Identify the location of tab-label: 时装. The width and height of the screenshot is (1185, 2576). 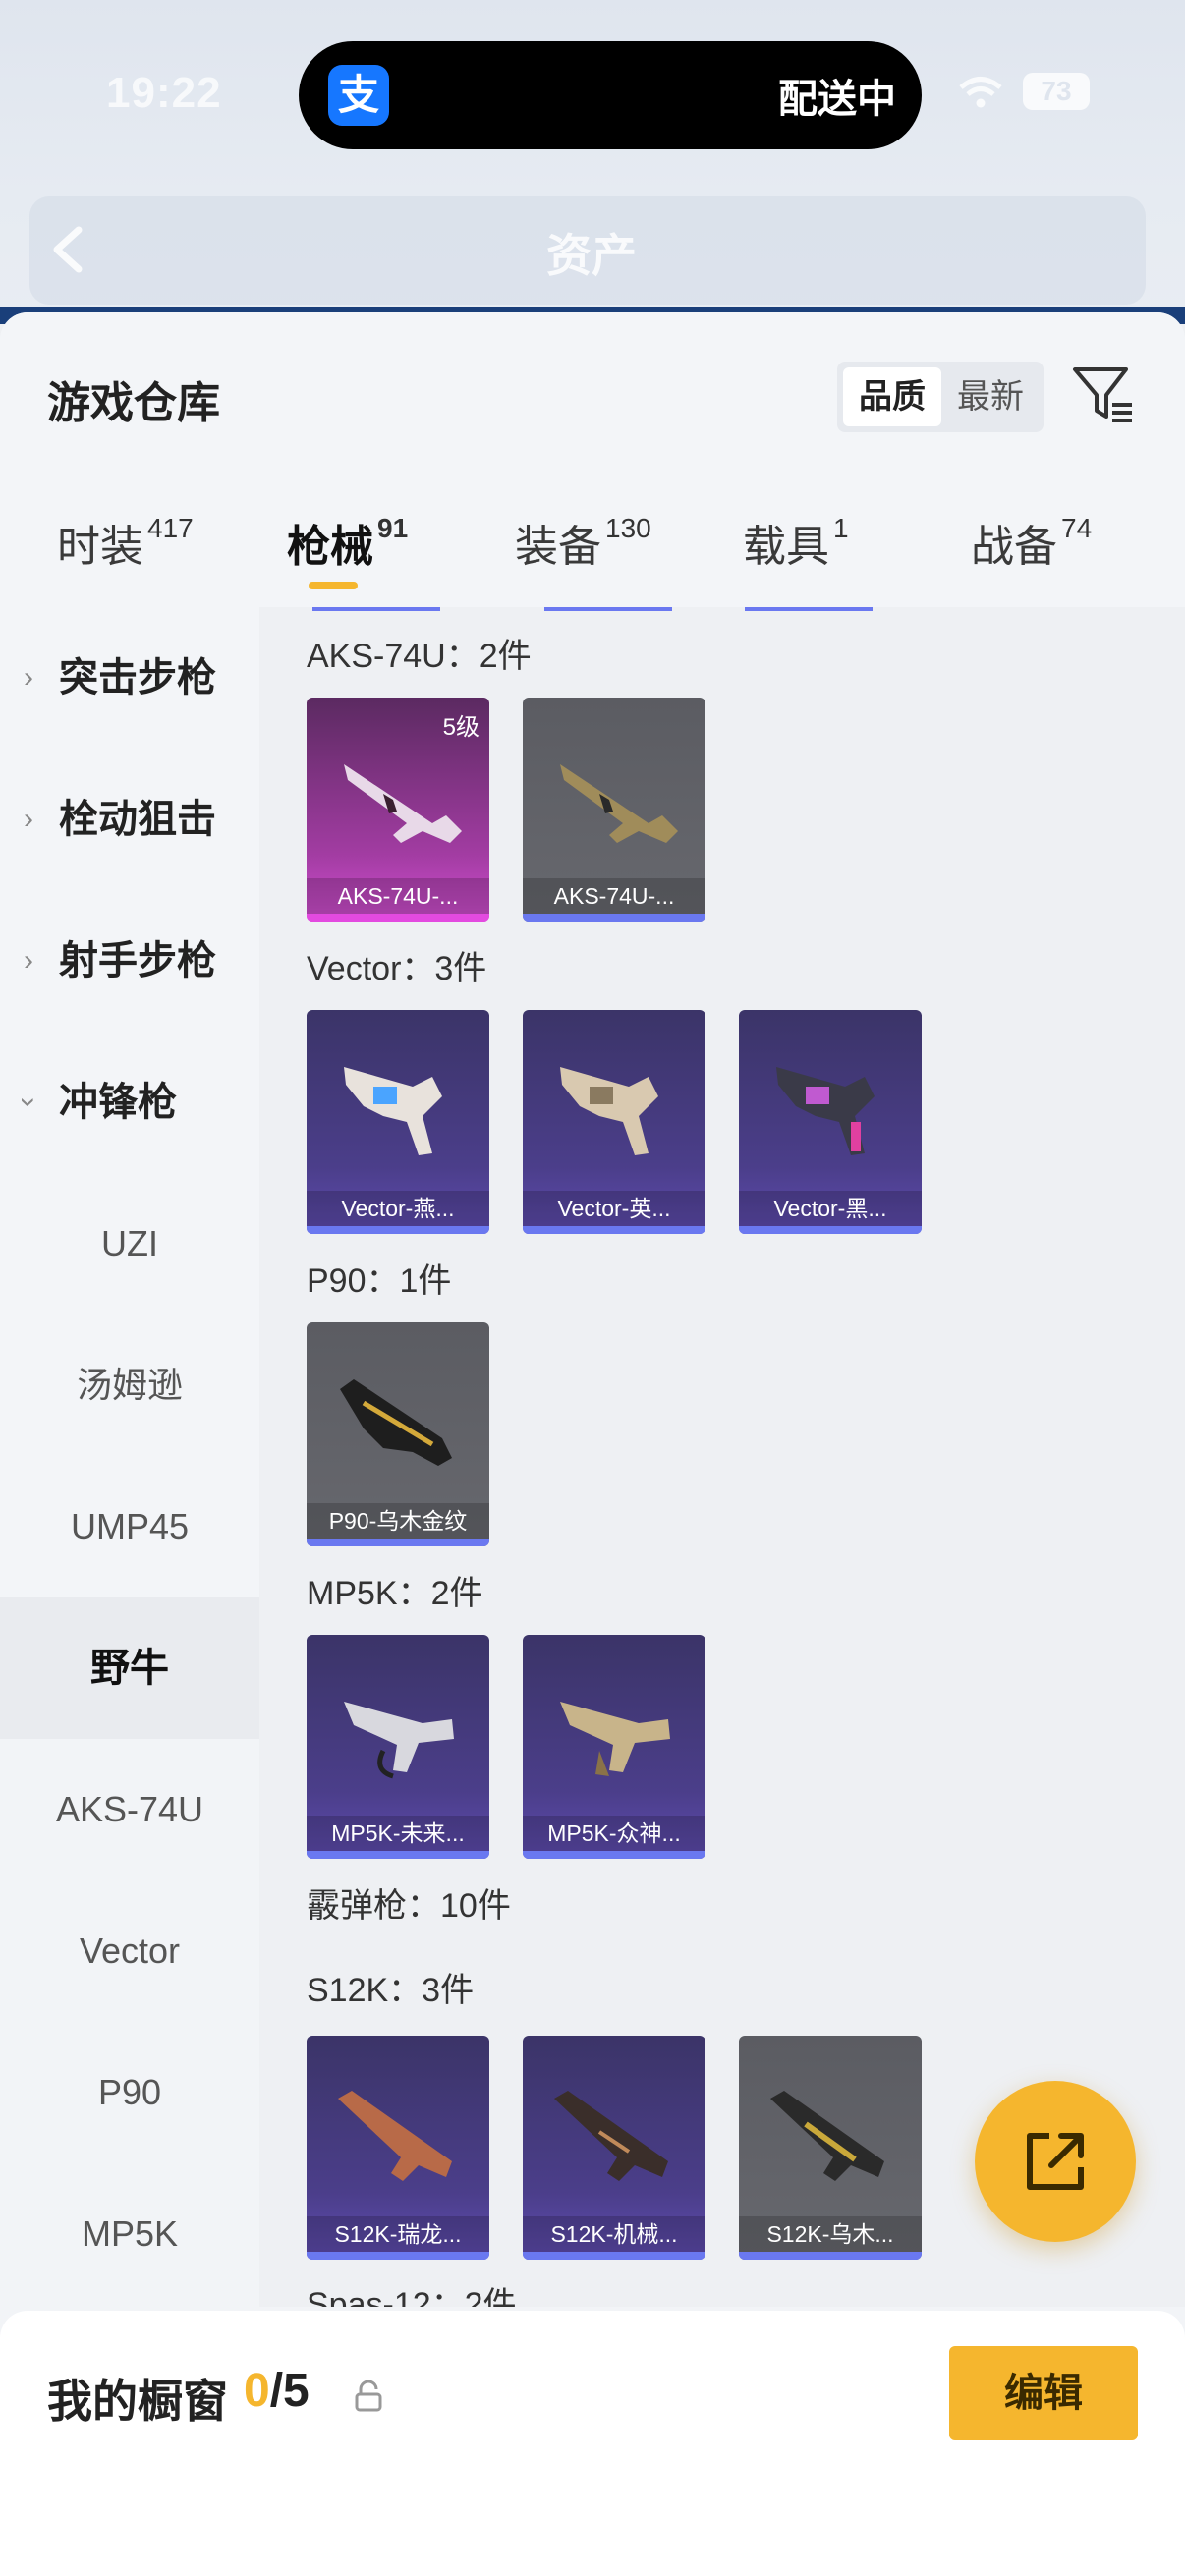
(100, 547).